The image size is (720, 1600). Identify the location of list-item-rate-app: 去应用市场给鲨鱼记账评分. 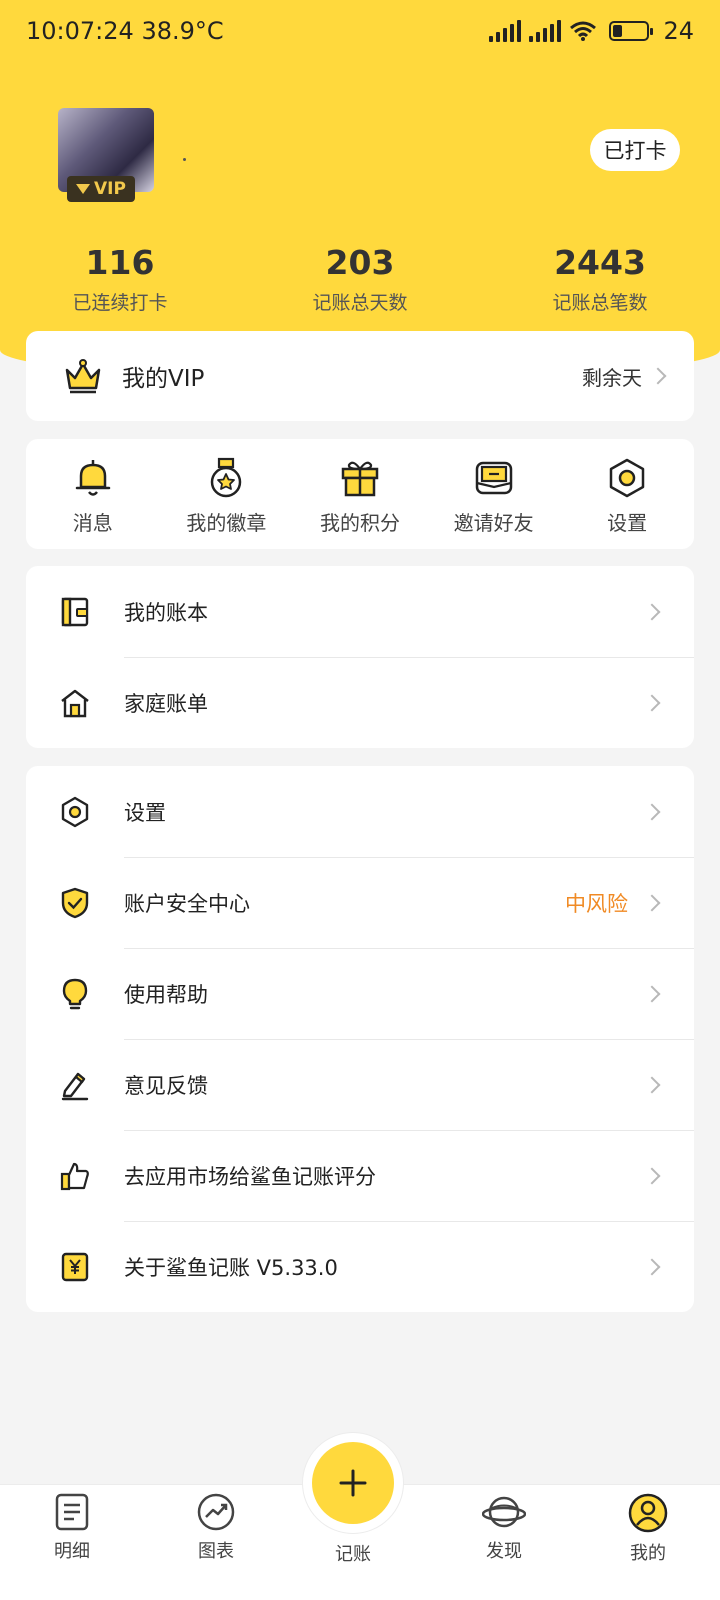
(360, 1175).